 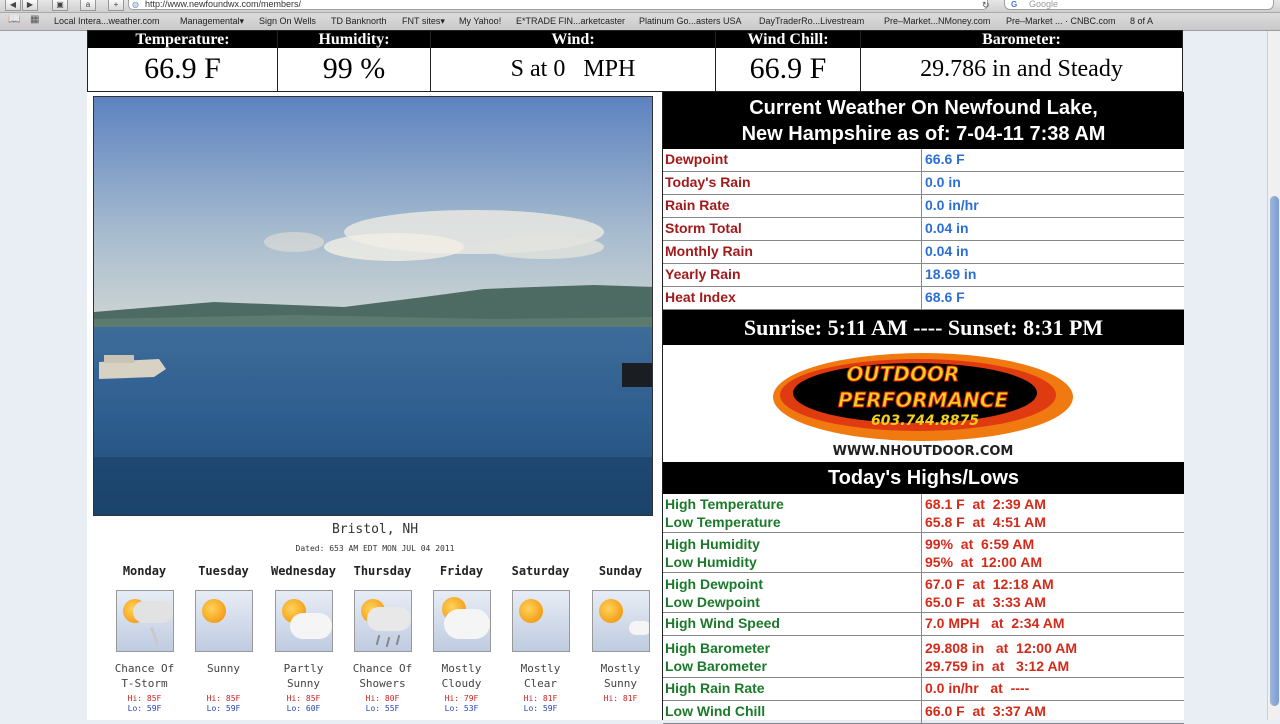 I want to click on table-row: High Wind Speed 7.0 MPH at 2:34 AM, so click(x=923, y=624).